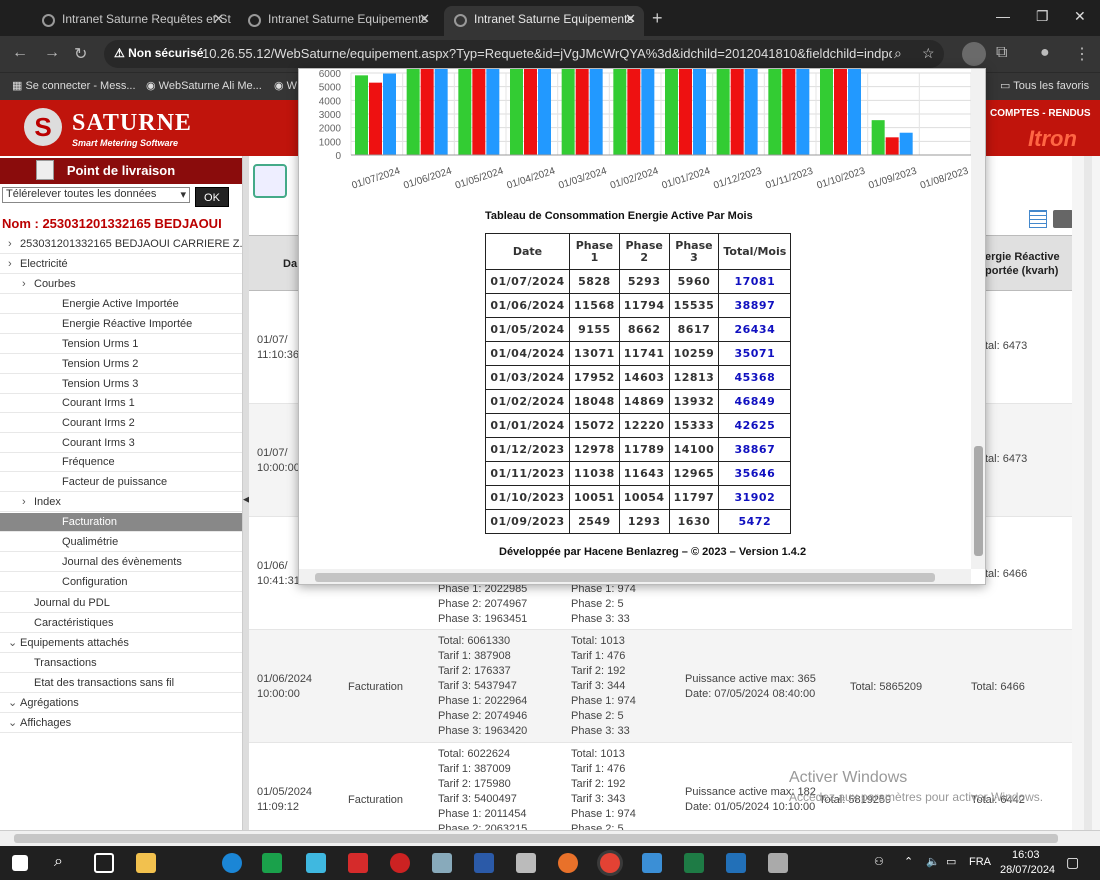 This screenshot has height=880, width=1100. Describe the element at coordinates (442, 863) in the screenshot. I see `network-app-icon` at that location.